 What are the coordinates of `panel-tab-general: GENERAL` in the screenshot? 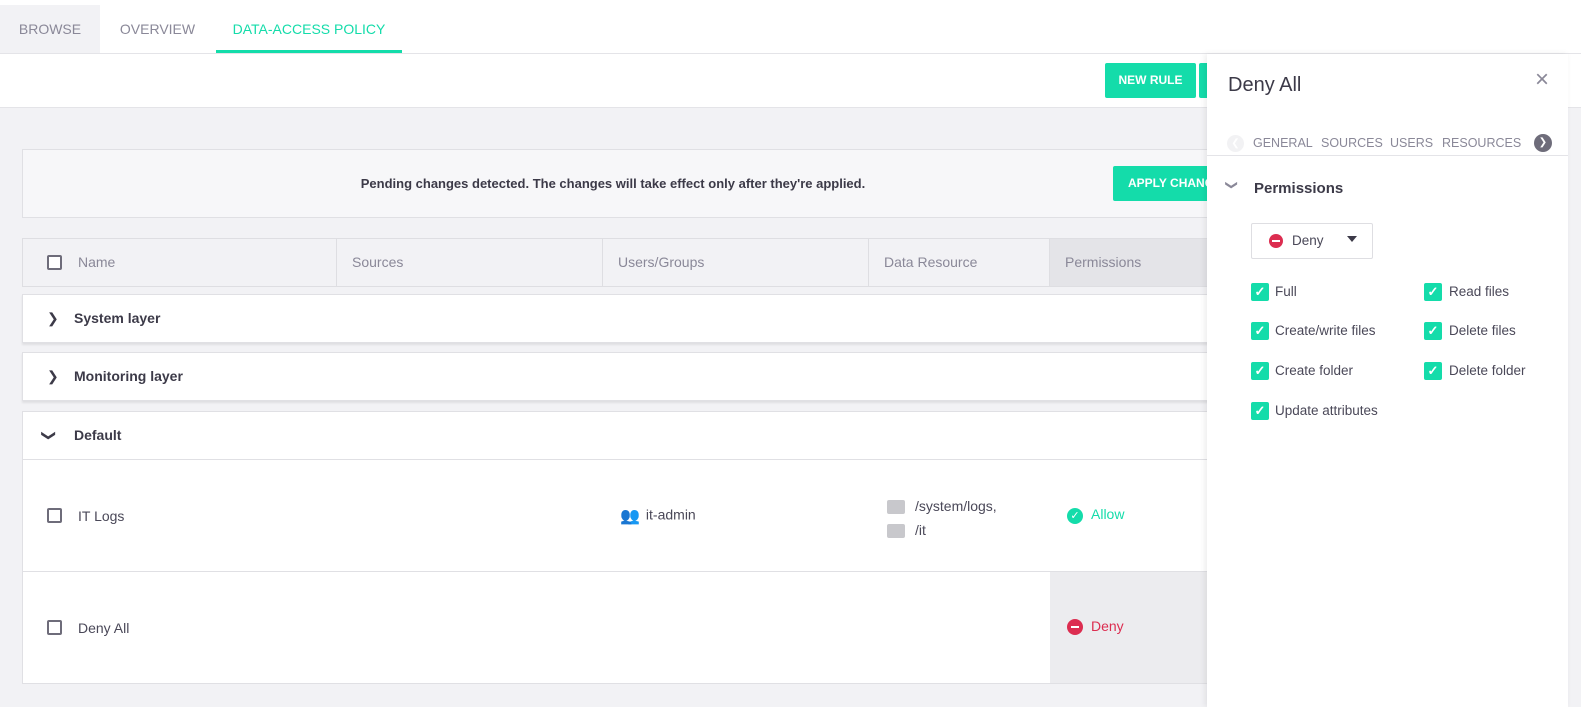 It's located at (1283, 143).